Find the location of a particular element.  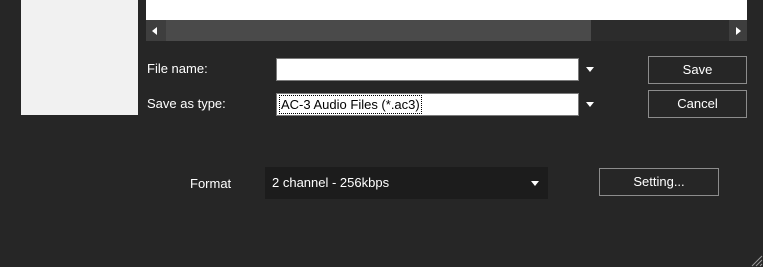

file-name-dropdown-button is located at coordinates (590, 69).